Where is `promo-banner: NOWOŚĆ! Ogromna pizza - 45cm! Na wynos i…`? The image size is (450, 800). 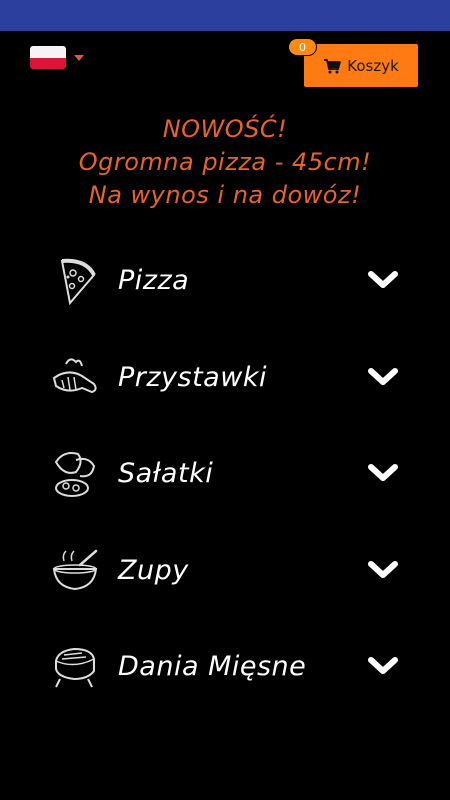
promo-banner: NOWOŚĆ! Ogromna pizza - 45cm! Na wynos i… is located at coordinates (225, 162).